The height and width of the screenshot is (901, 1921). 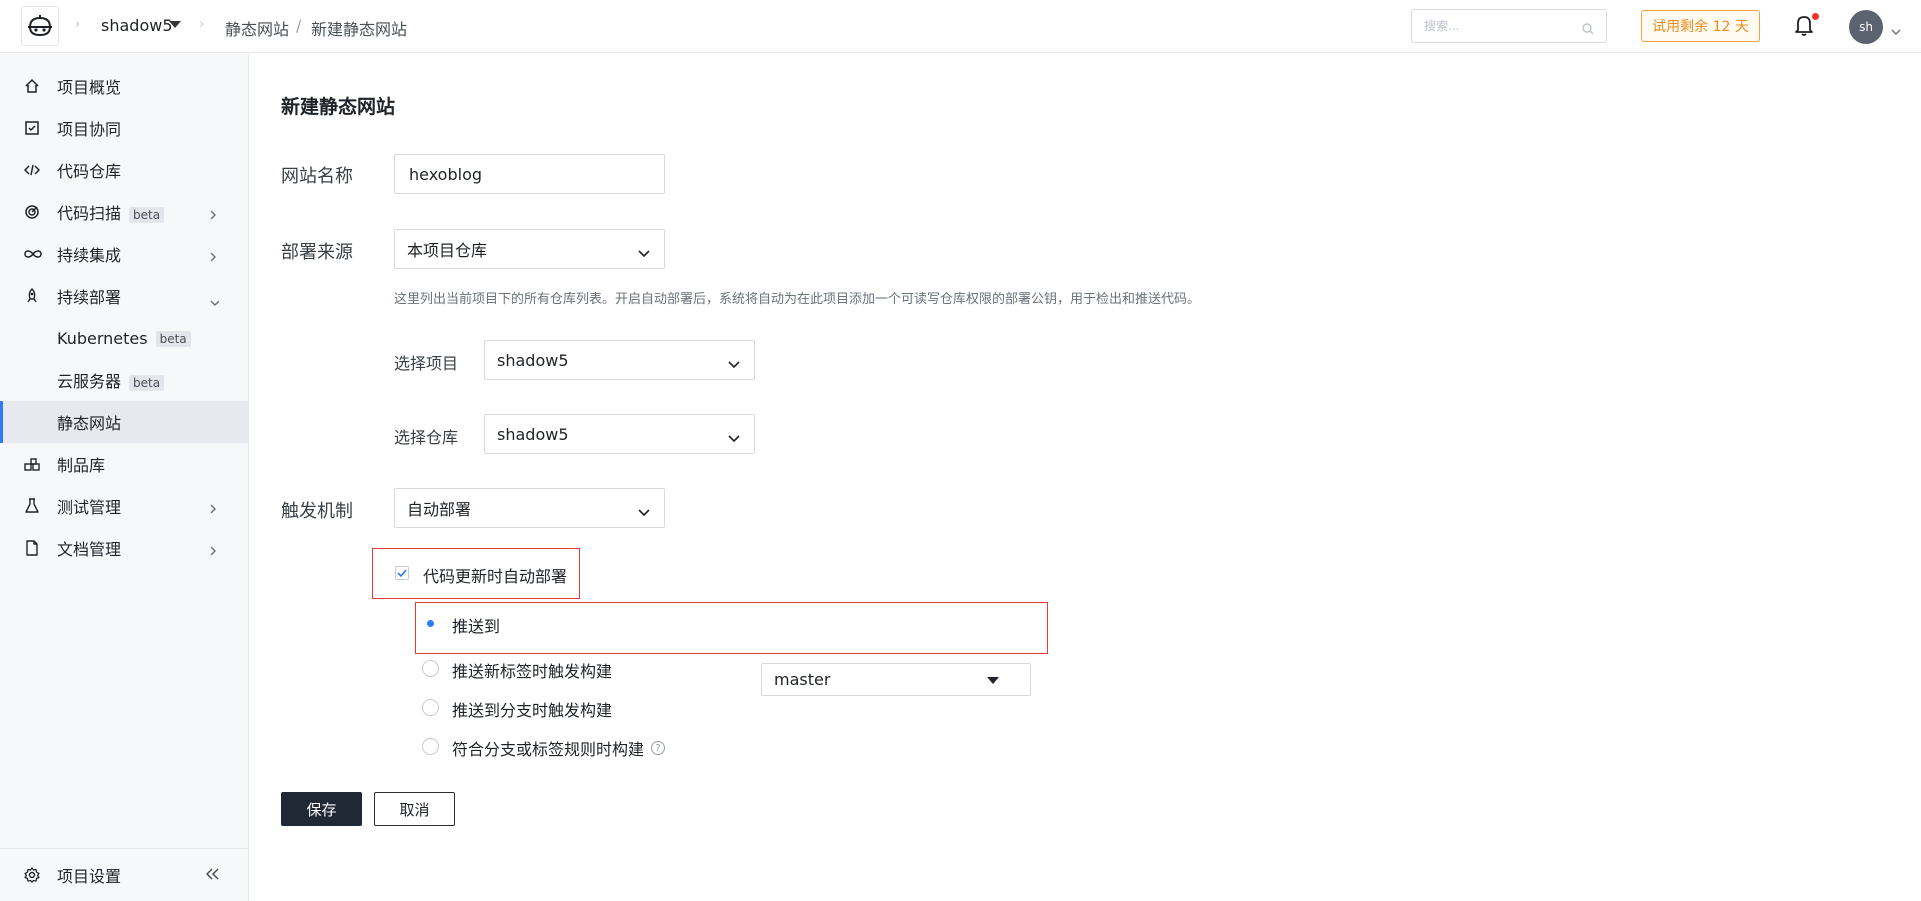 I want to click on trigger-label: 触发机制, so click(x=317, y=511).